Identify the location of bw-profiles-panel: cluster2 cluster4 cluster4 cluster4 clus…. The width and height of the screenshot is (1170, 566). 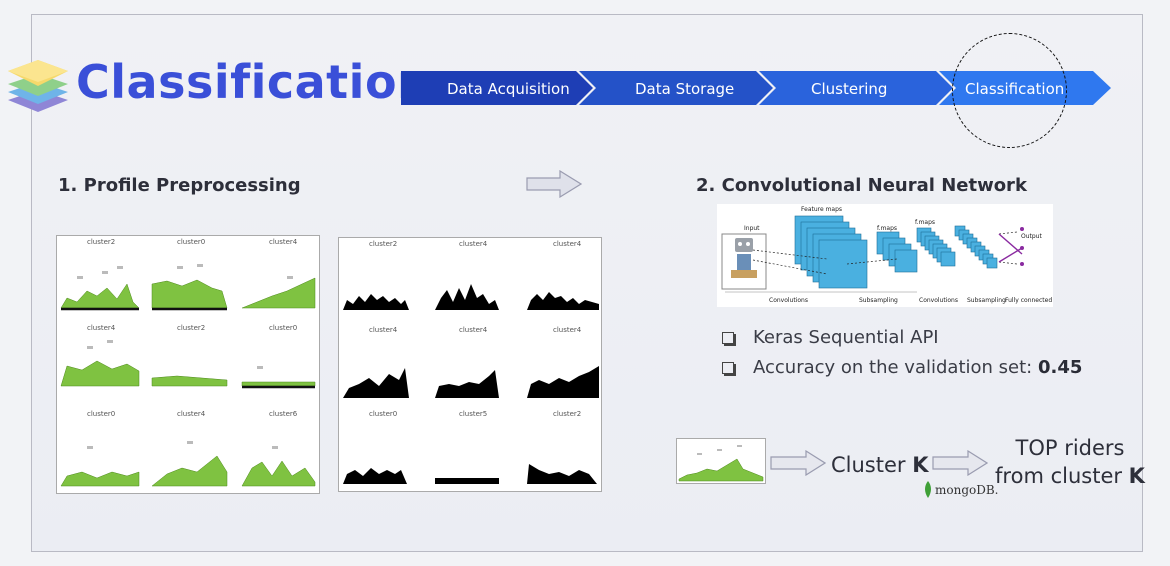
(470, 364).